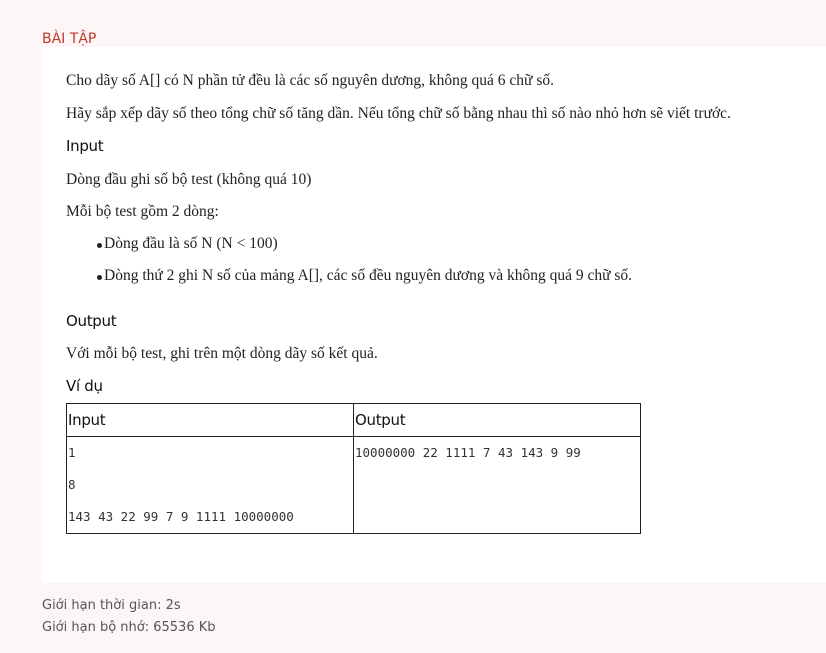 The height and width of the screenshot is (653, 826). Describe the element at coordinates (187, 243) in the screenshot. I see `input-bullet-1: Dòng đầu là số N (N < 100)` at that location.